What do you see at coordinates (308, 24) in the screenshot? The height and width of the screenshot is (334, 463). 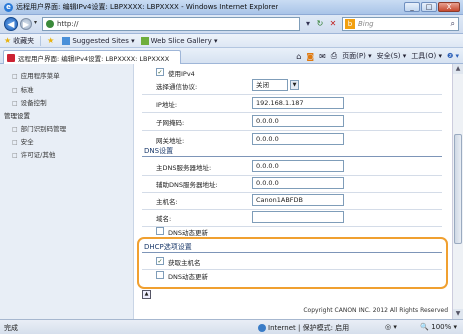 I see `address-dropdown-button: ▾` at bounding box center [308, 24].